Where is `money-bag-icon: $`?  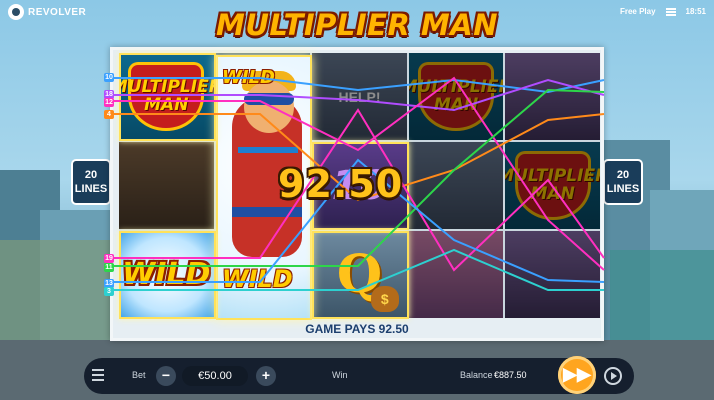 money-bag-icon: $ is located at coordinates (384, 299).